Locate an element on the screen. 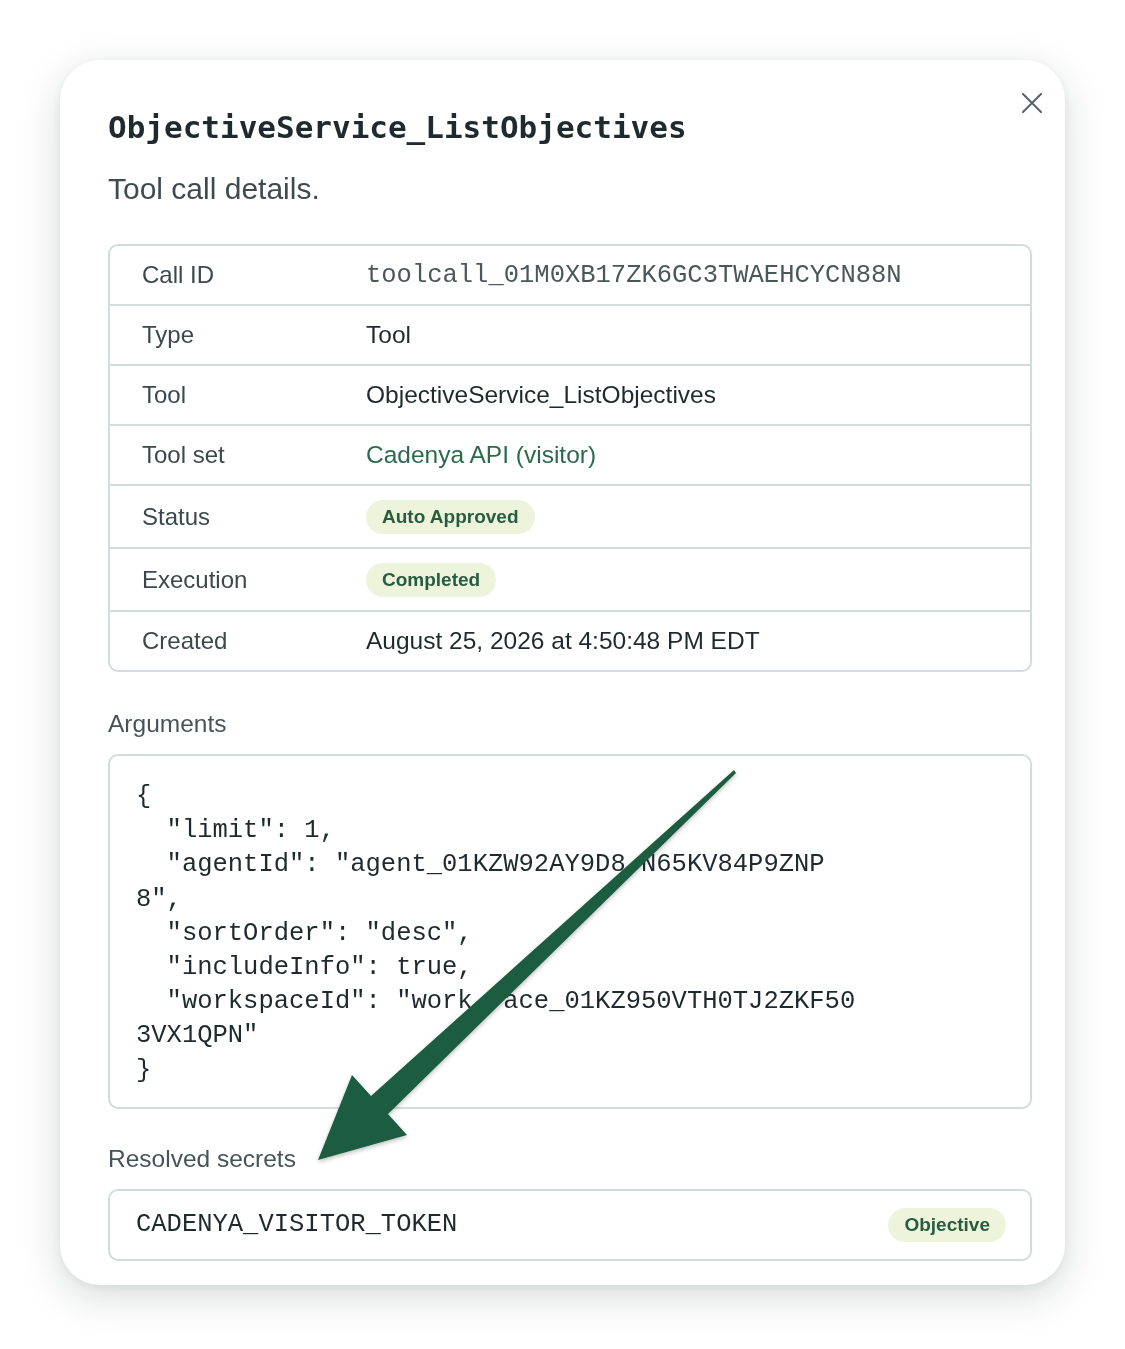 This screenshot has height=1349, width=1125. field-label: Execution is located at coordinates (195, 579).